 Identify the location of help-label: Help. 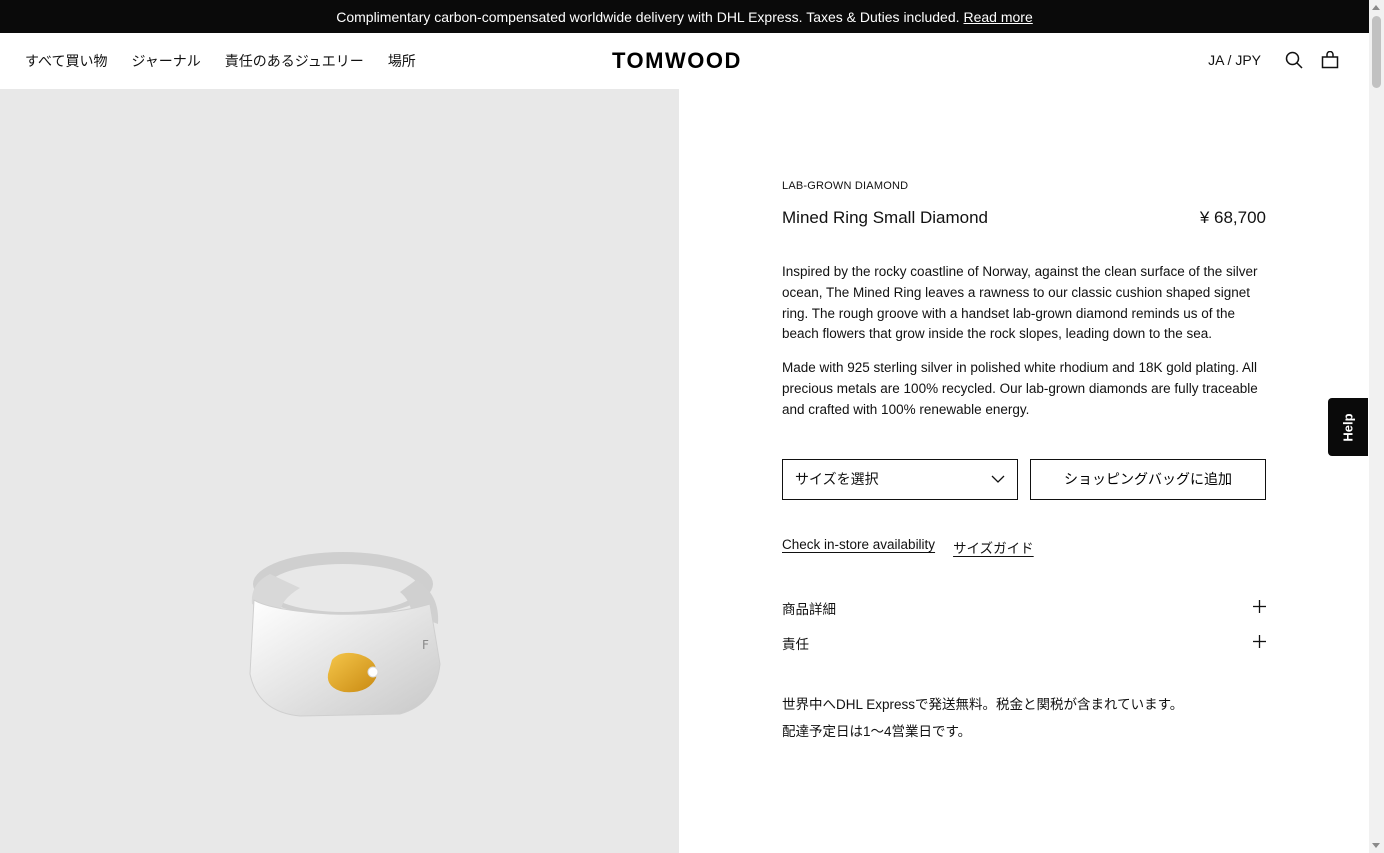
(1348, 427).